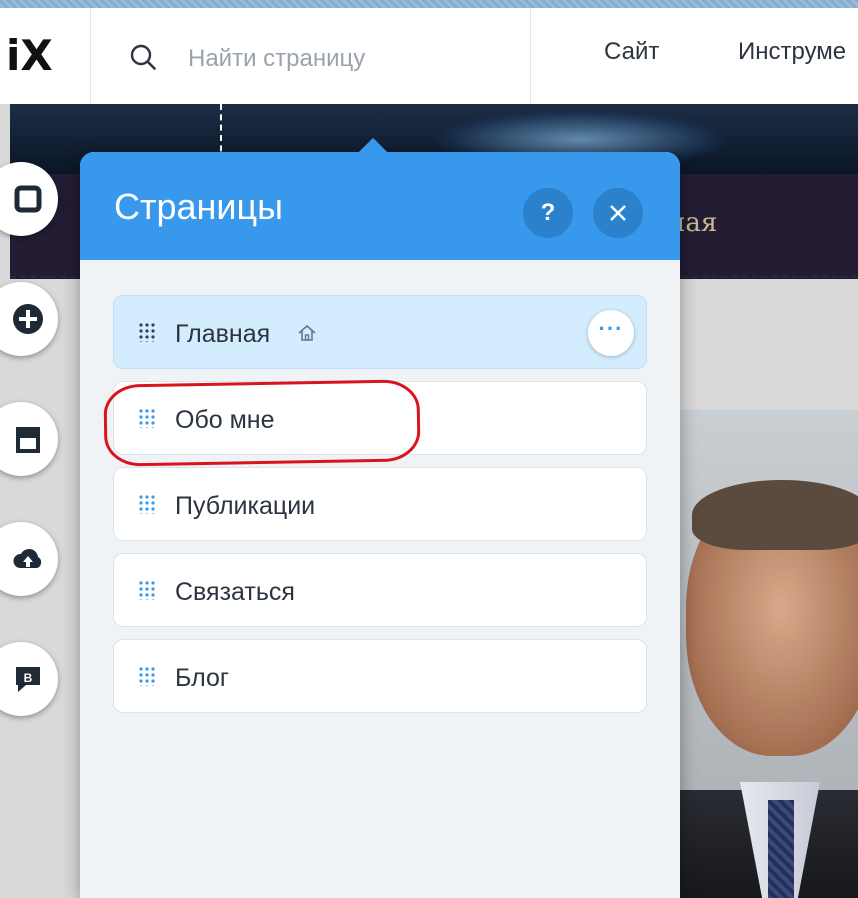 The width and height of the screenshot is (858, 898). I want to click on search-icon, so click(143, 57).